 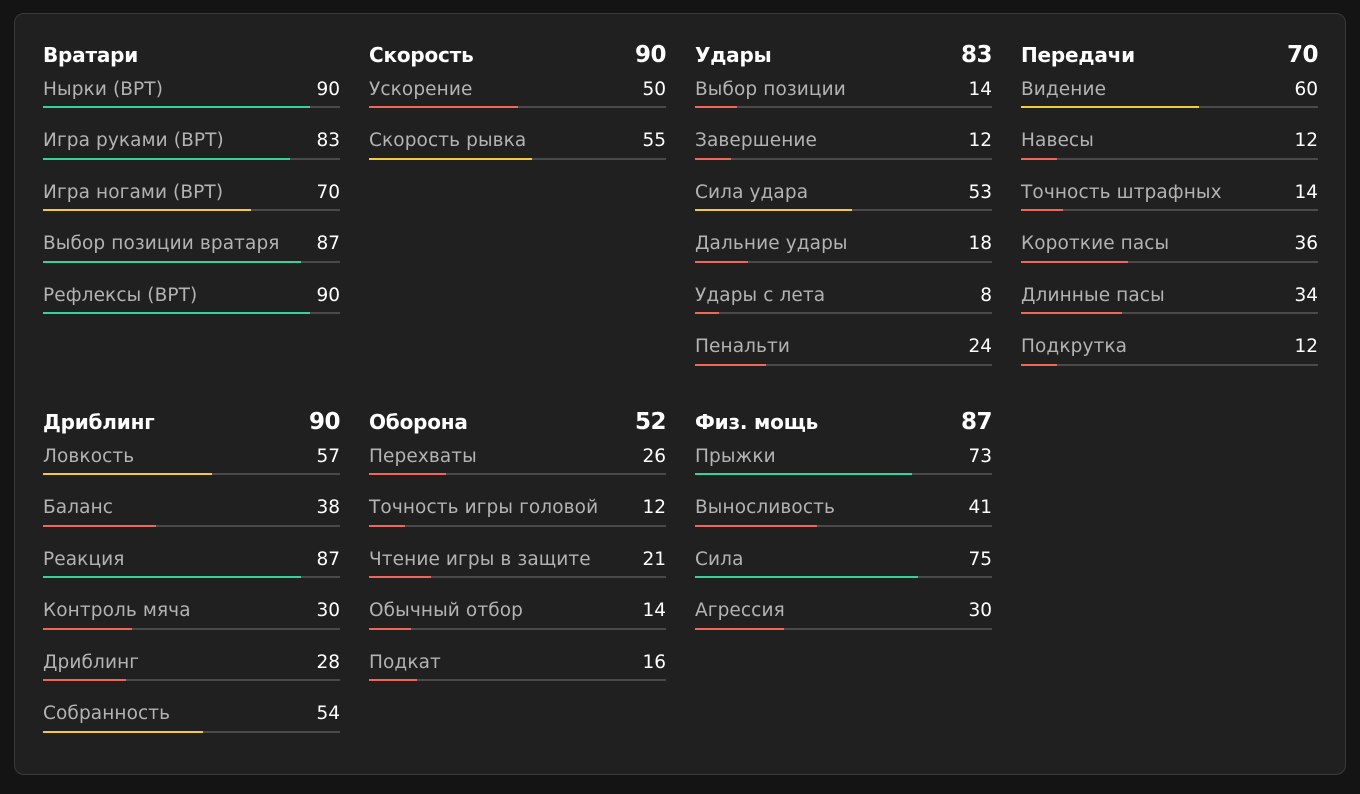 I want to click on stat-line: Завершение 12, so click(x=843, y=139).